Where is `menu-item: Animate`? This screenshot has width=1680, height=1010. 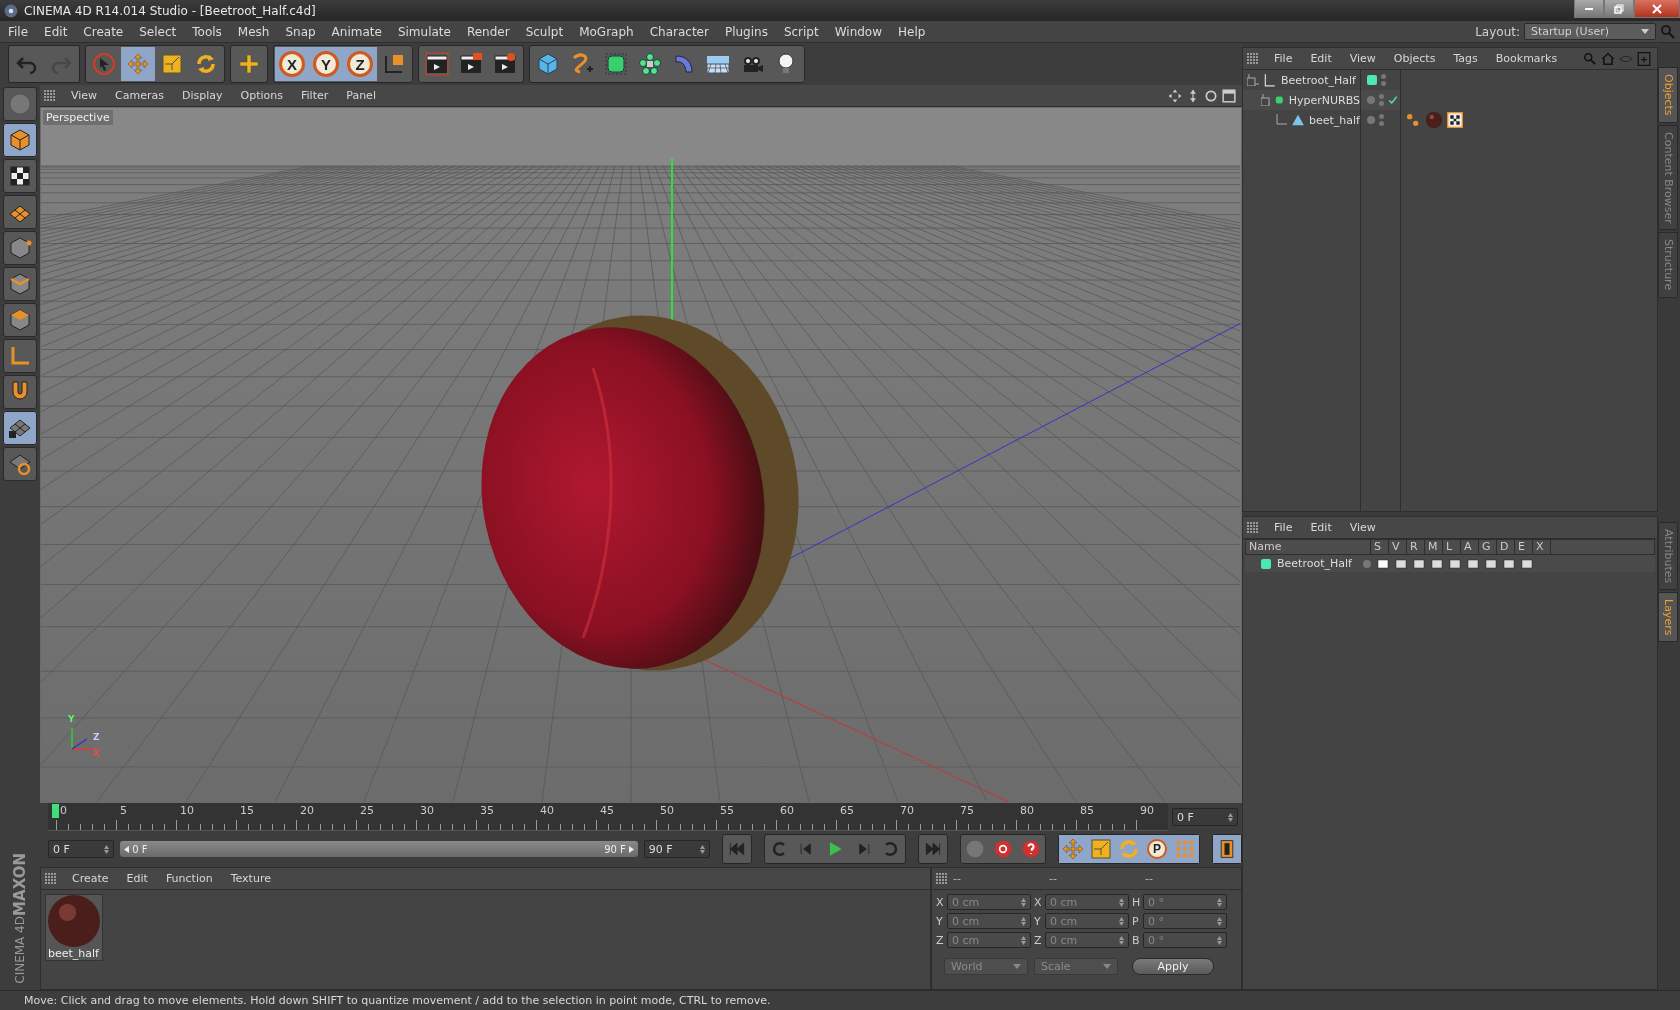 menu-item: Animate is located at coordinates (356, 31).